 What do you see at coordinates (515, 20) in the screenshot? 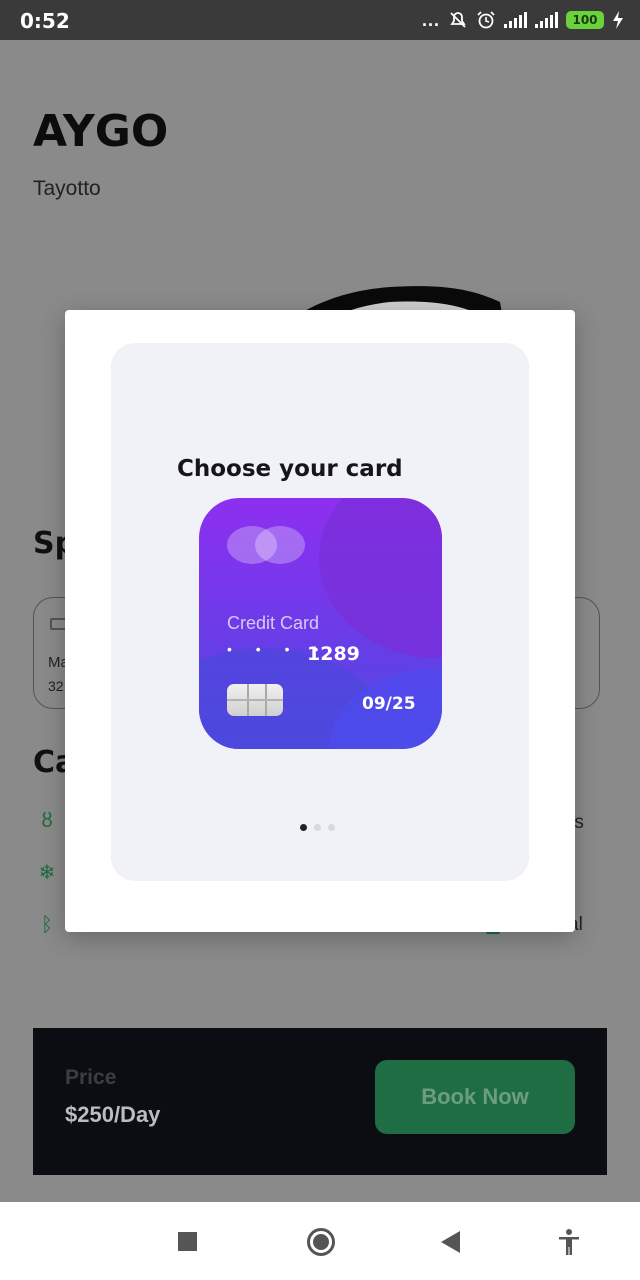
I see `signal-1-icon` at bounding box center [515, 20].